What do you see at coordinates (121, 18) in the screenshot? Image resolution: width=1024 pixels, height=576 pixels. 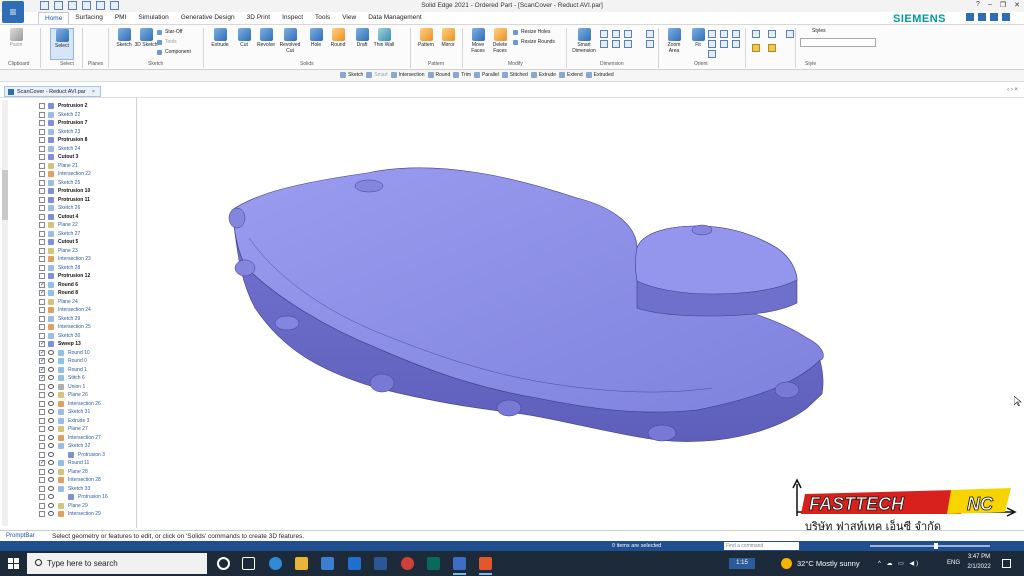 I see `tab-pmi: PMI` at bounding box center [121, 18].